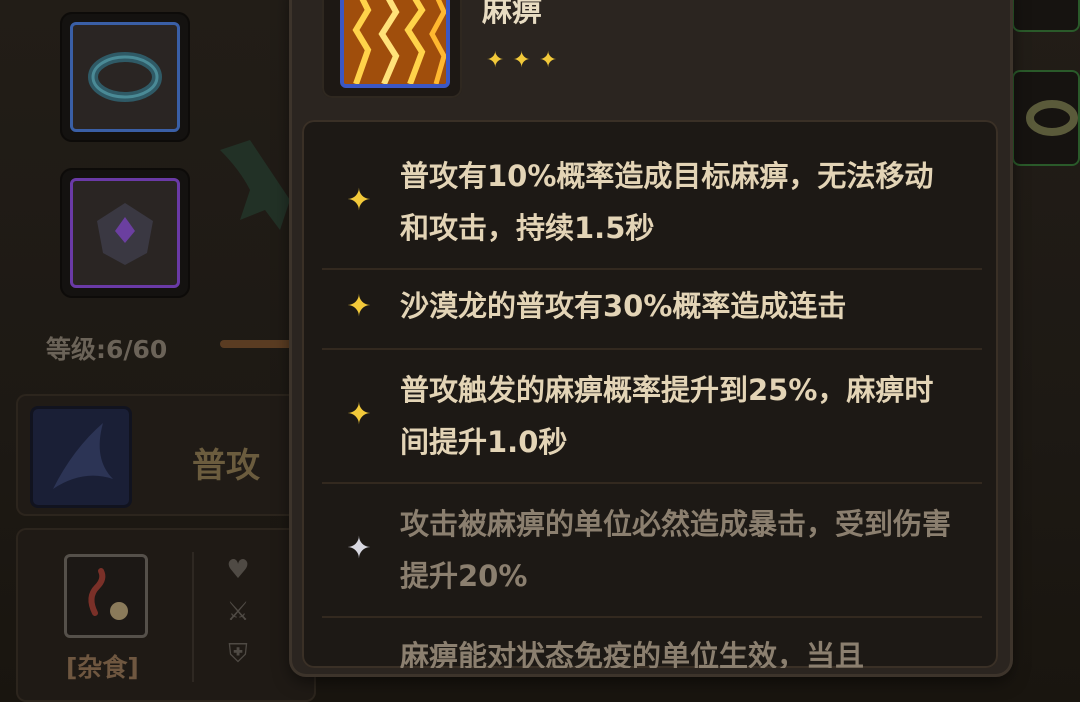  I want to click on skill-entry-text: 普攻触发的麻痹概率提升到25%，麻痹时间提升1.0秒, so click(667, 416).